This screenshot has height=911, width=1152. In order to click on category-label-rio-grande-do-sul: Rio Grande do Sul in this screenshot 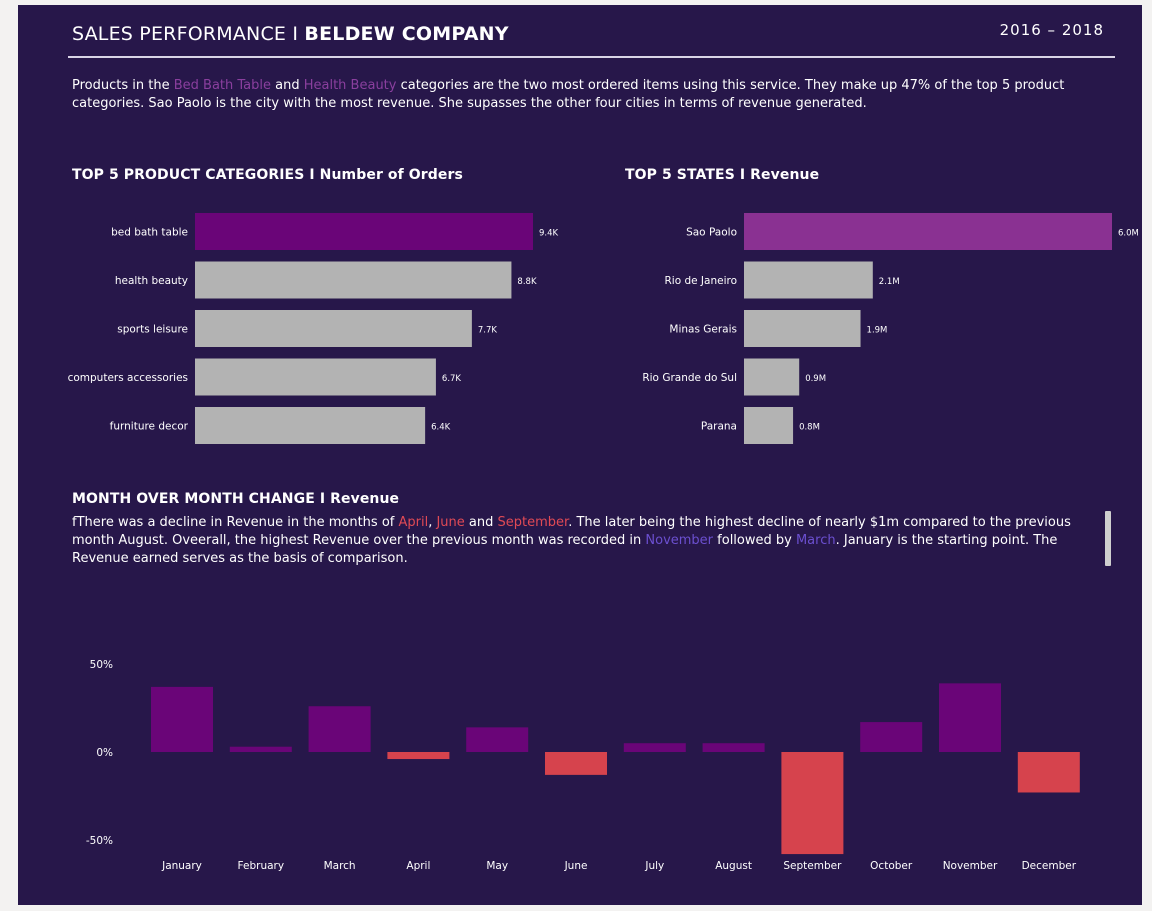, I will do `click(689, 378)`.